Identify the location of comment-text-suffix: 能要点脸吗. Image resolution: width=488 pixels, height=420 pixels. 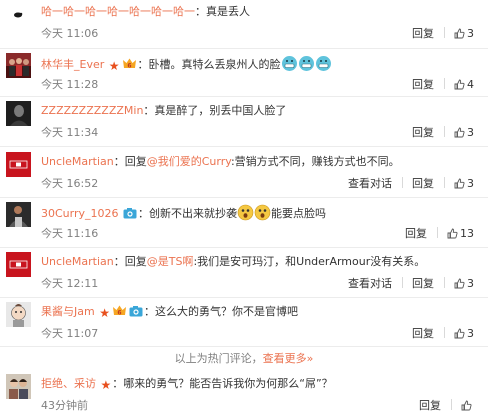
(299, 213).